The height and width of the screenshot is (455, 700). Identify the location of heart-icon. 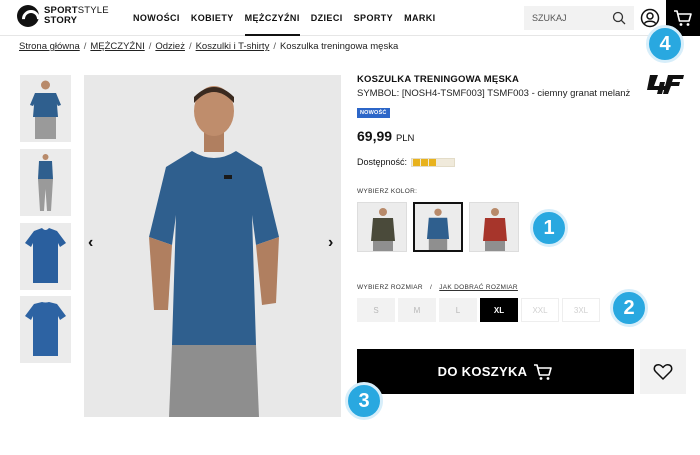
(663, 371).